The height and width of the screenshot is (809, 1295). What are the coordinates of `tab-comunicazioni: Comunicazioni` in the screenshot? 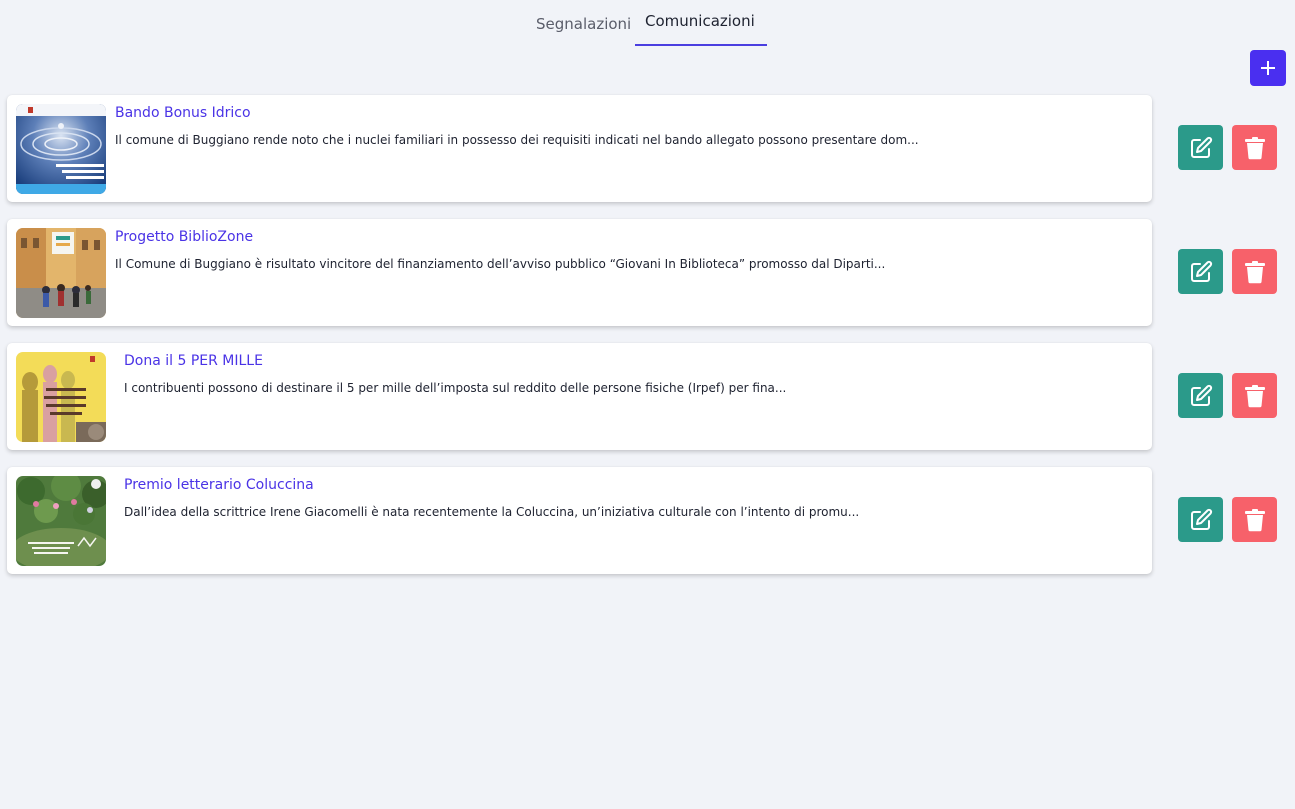 It's located at (700, 21).